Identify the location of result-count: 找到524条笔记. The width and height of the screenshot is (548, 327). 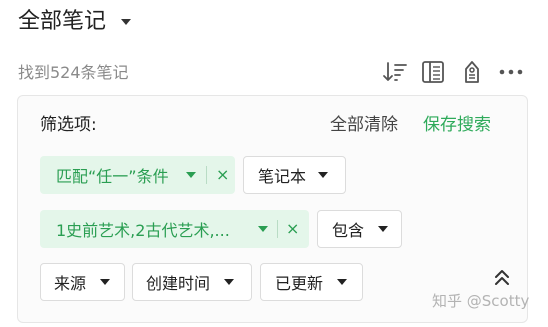
(73, 72).